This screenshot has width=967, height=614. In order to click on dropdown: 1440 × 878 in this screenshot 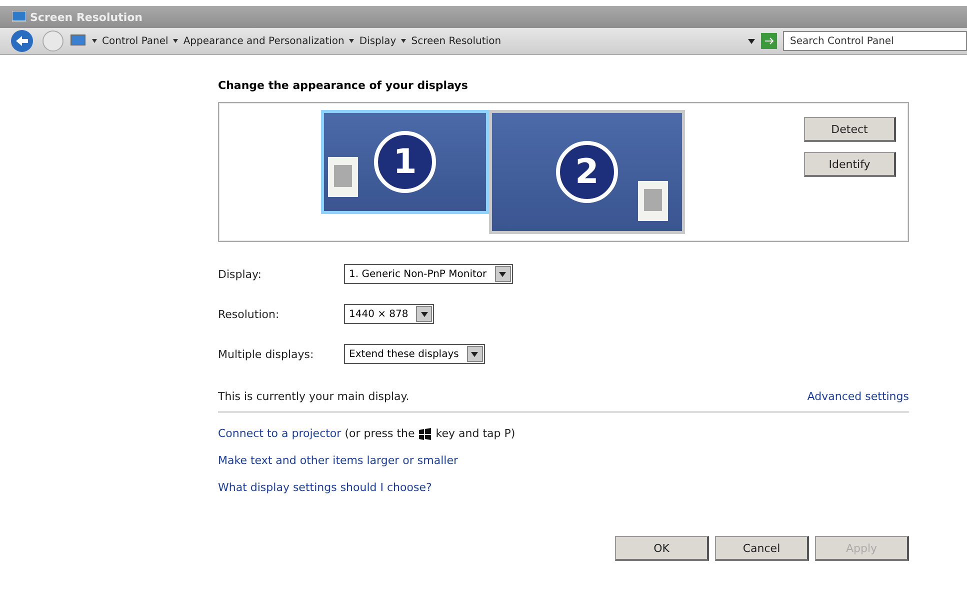, I will do `click(389, 314)`.